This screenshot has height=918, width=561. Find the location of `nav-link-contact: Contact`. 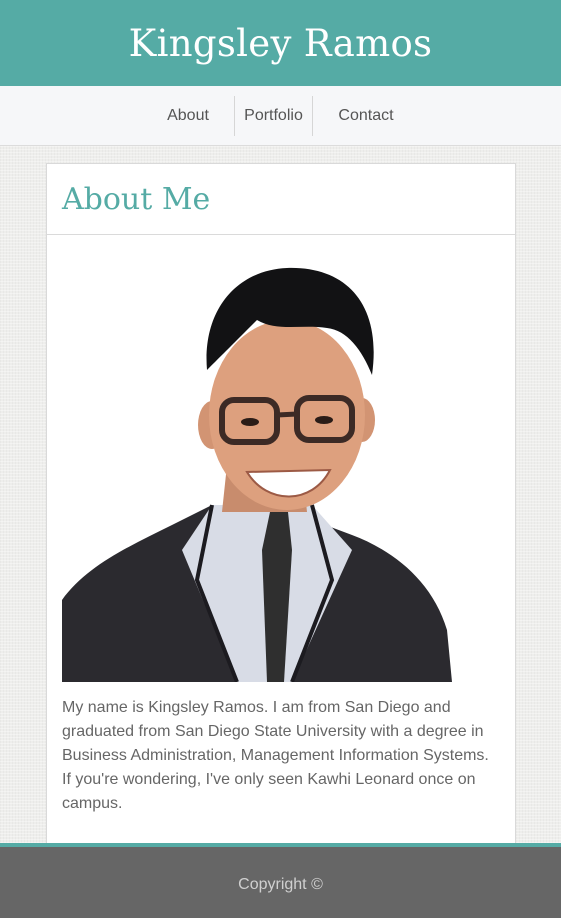

nav-link-contact: Contact is located at coordinates (366, 116).